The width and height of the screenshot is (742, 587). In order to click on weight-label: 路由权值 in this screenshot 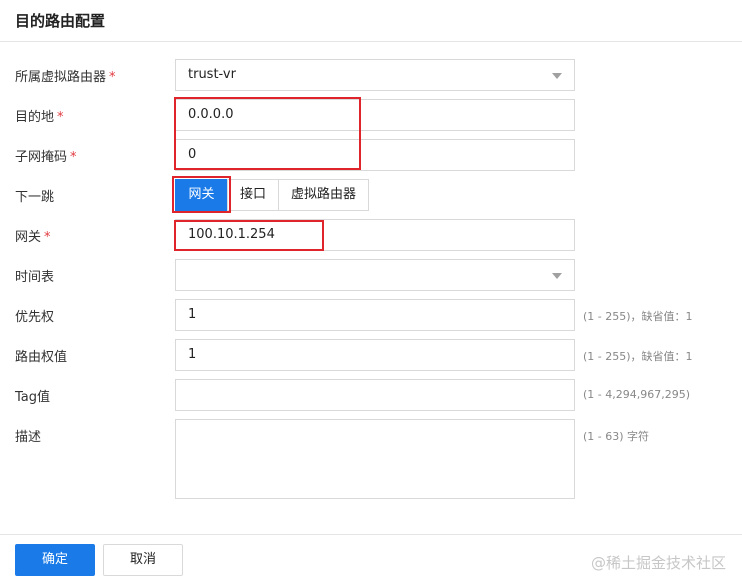, I will do `click(41, 357)`.